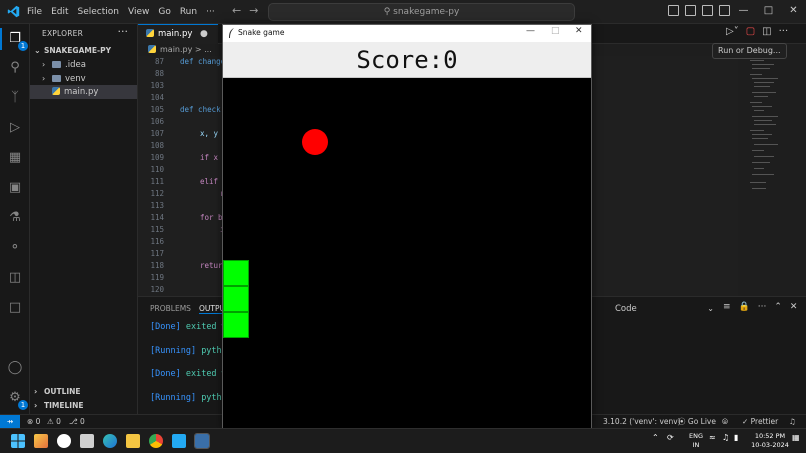 The image size is (806, 453). Describe the element at coordinates (59, 12) in the screenshot. I see `menu-edit: Edit` at that location.